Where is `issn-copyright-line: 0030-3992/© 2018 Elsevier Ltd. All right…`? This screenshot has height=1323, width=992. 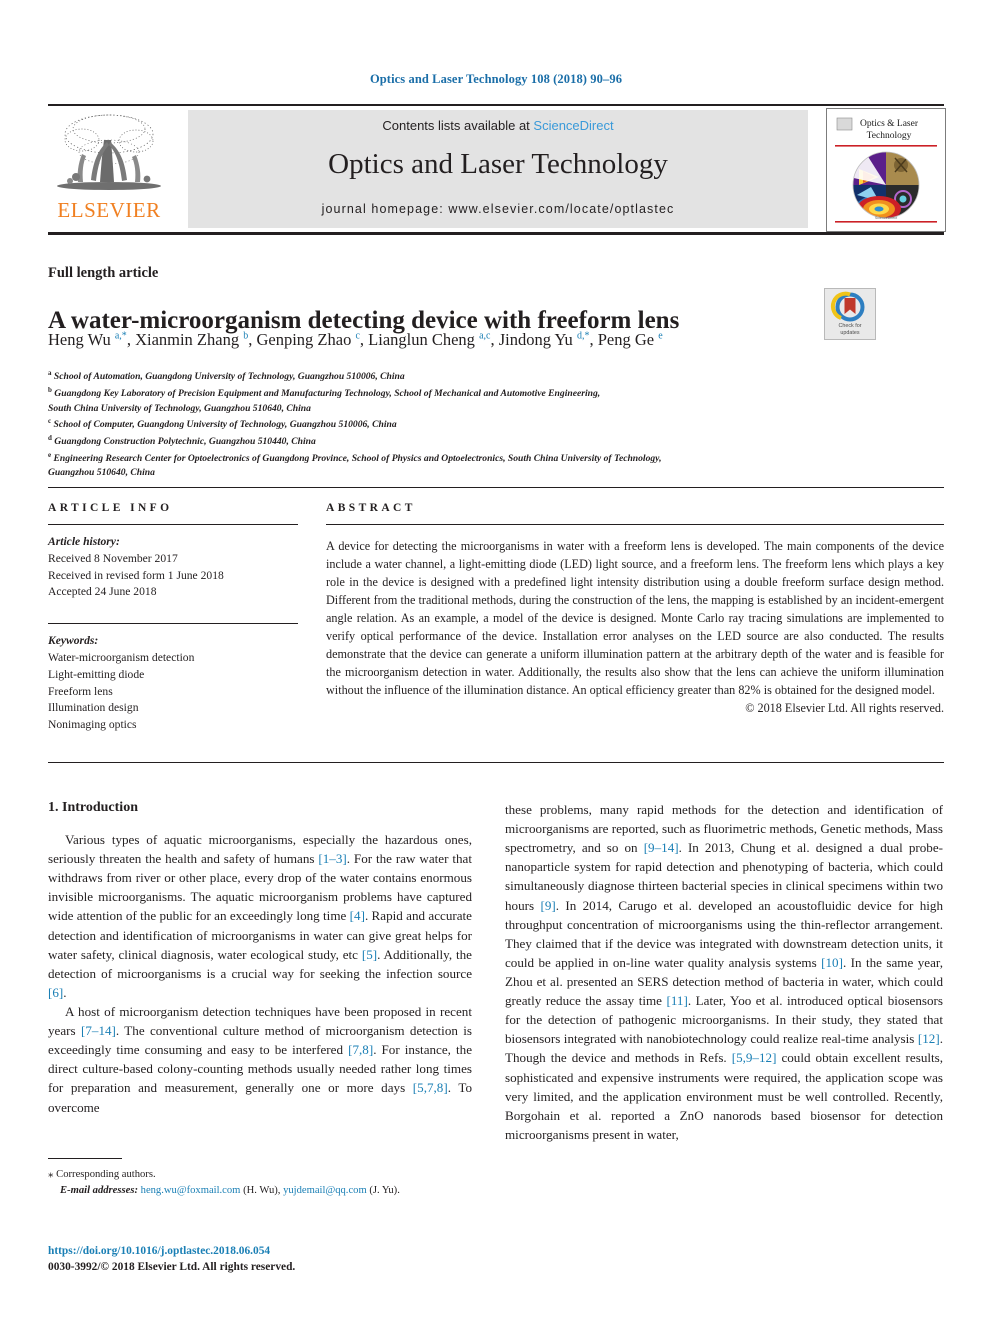
issn-copyright-line: 0030-3992/© 2018 Elsevier Ltd. All right… is located at coordinates (172, 1266).